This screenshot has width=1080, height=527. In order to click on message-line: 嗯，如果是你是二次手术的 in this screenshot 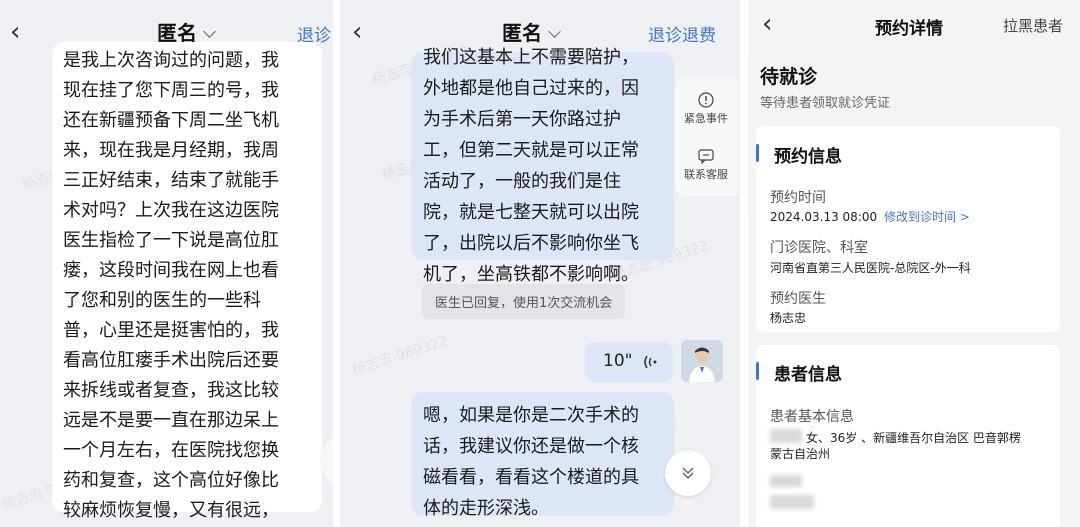, I will do `click(531, 415)`.